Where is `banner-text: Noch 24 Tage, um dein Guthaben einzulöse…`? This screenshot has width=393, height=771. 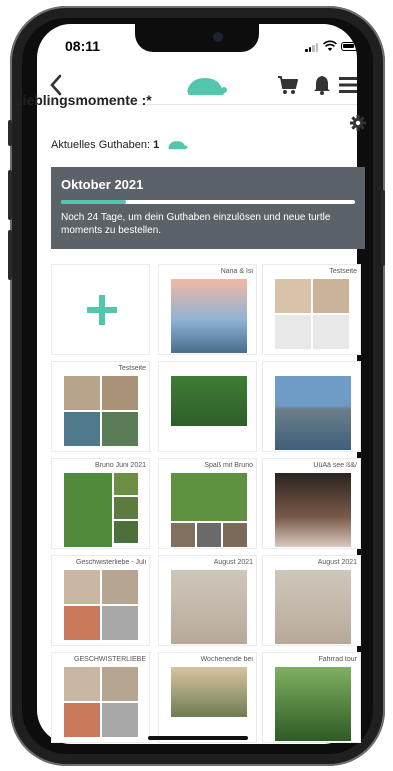 banner-text: Noch 24 Tage, um dein Guthaben einzulöse… is located at coordinates (196, 224).